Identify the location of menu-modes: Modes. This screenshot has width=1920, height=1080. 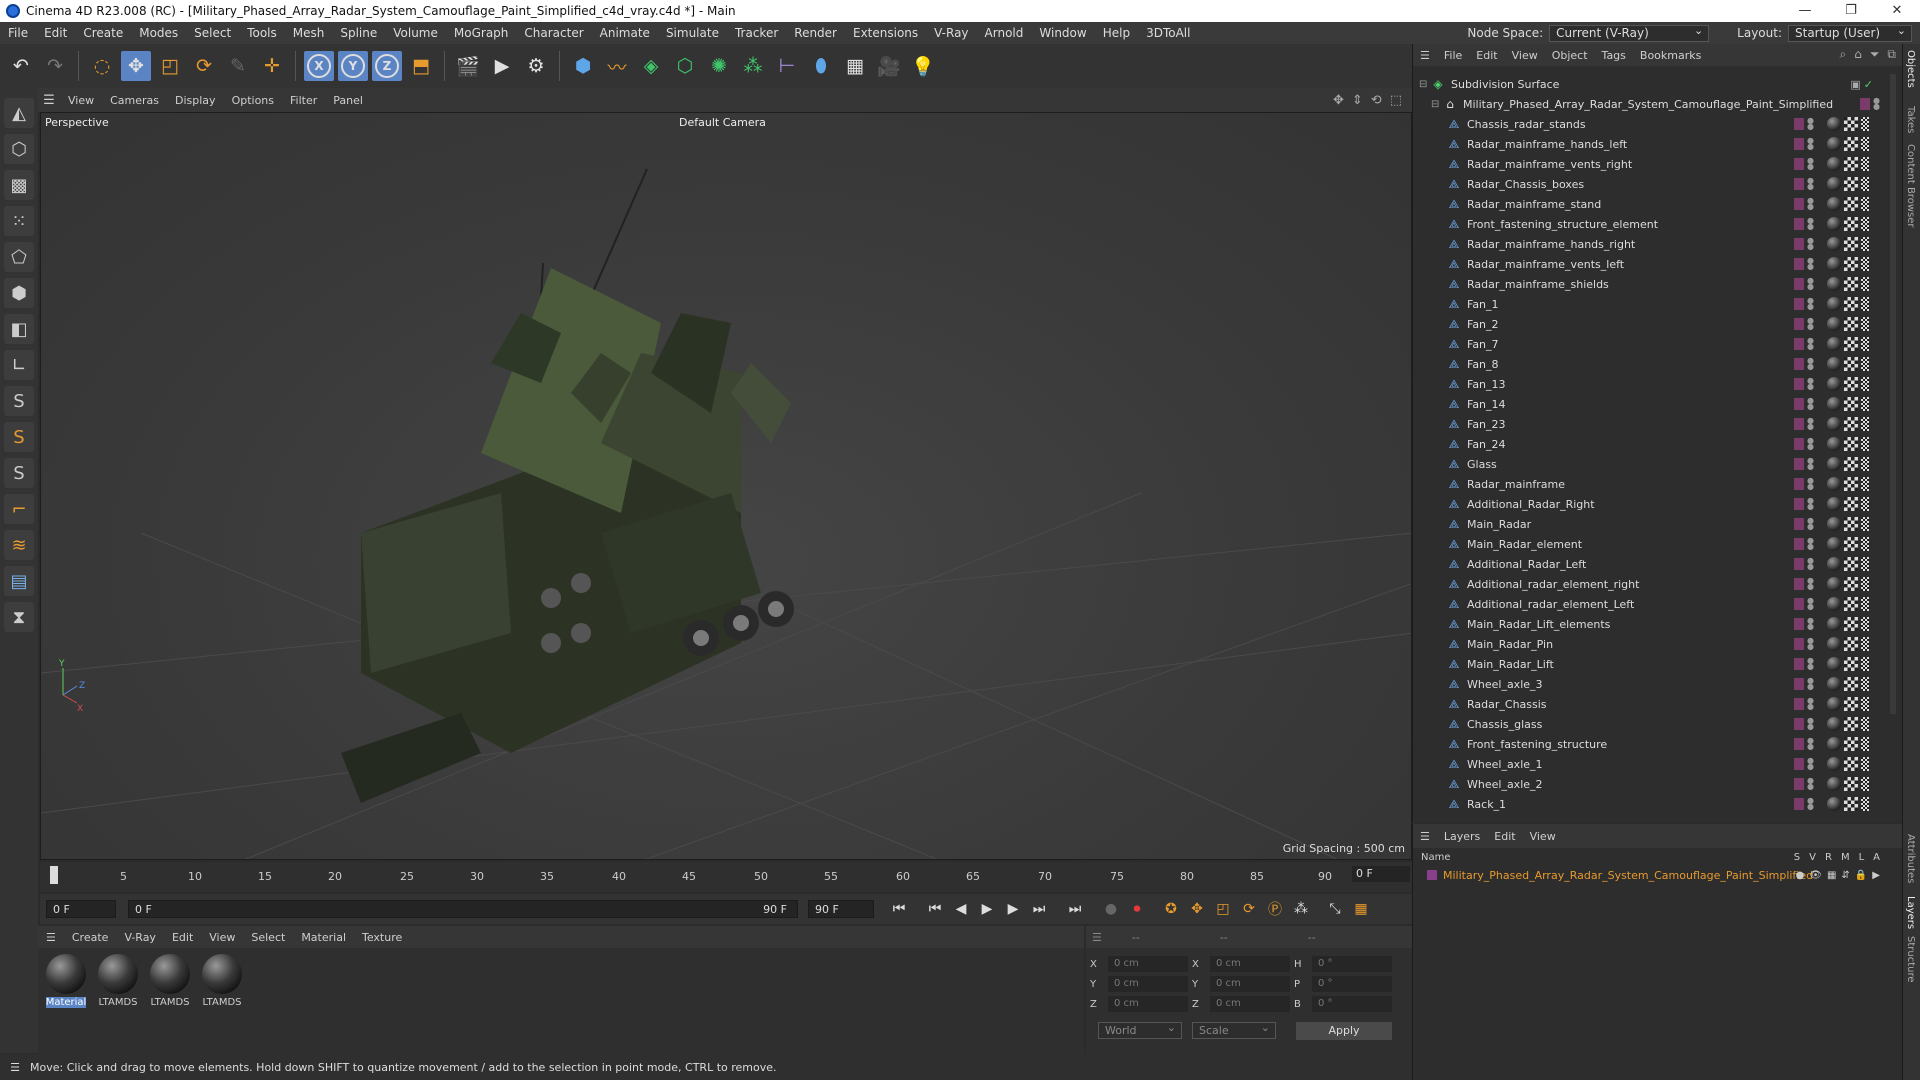
(158, 33).